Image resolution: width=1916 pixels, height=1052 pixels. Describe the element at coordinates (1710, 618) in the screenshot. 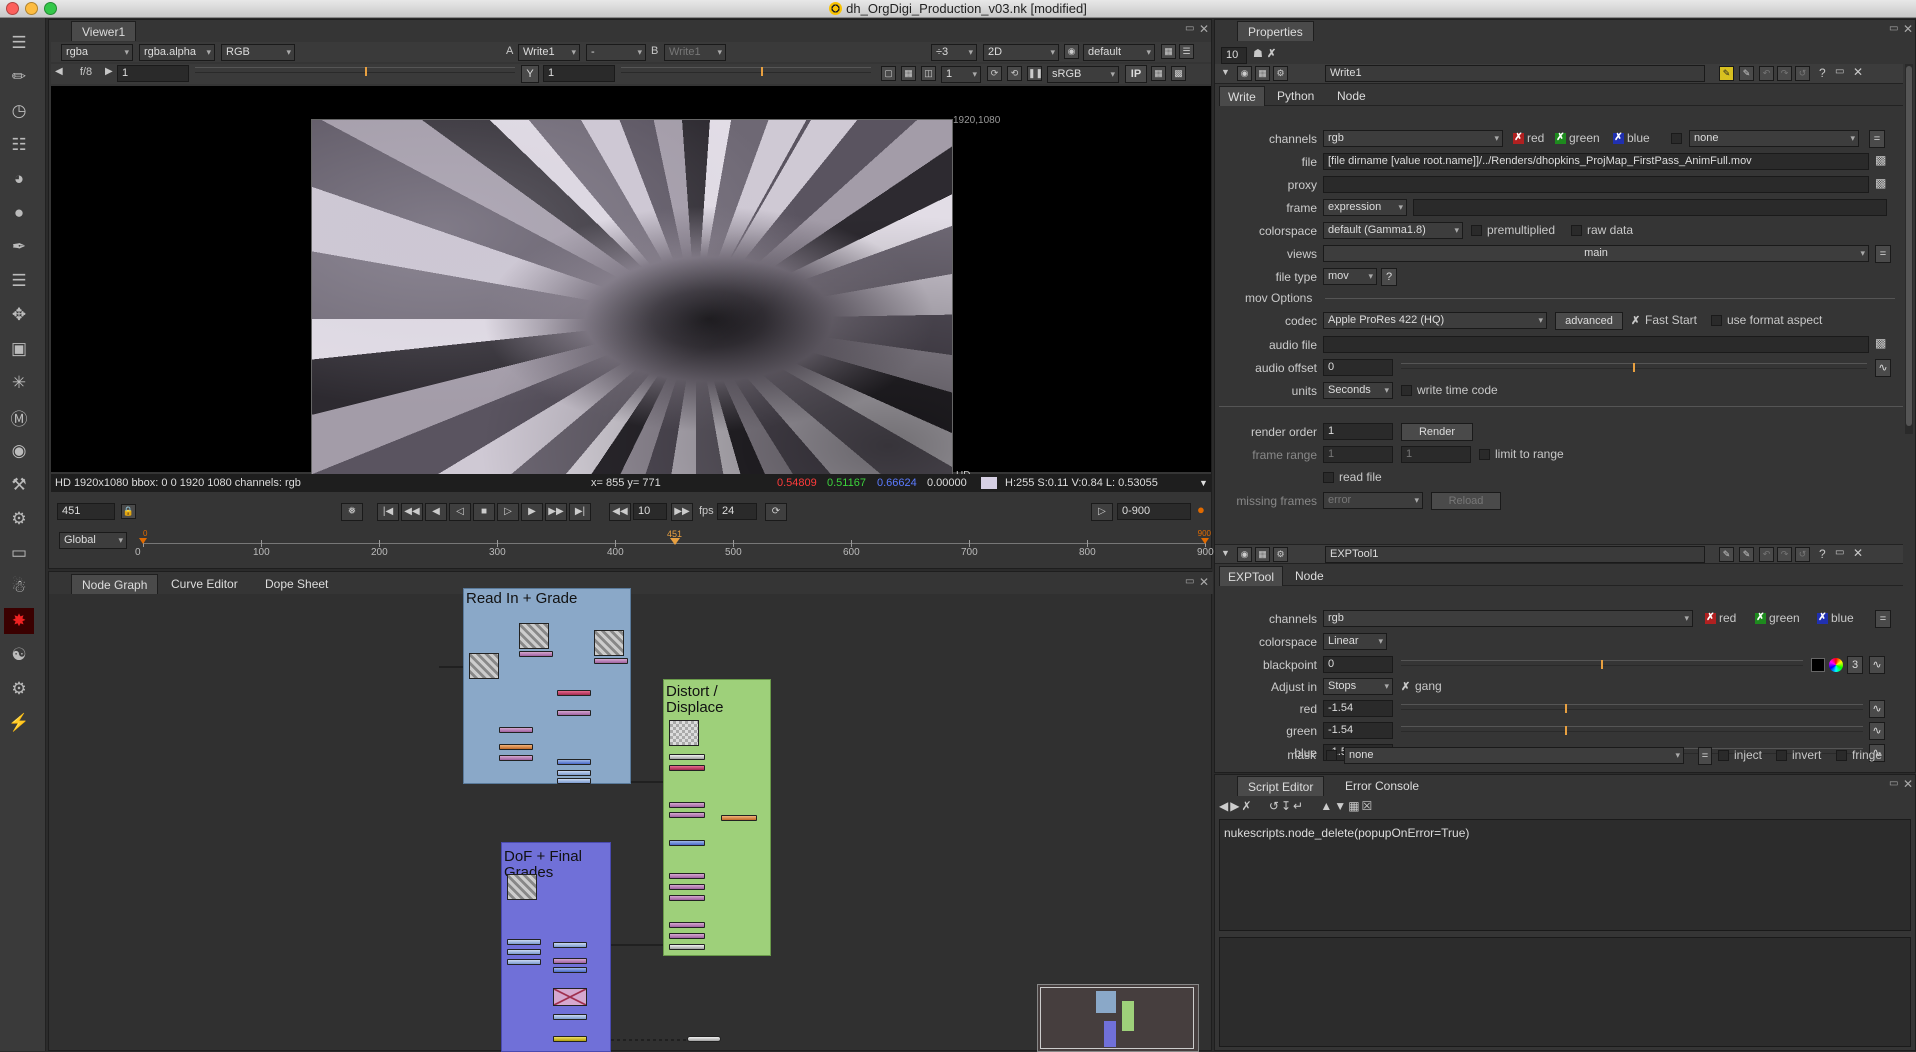

I see `red-channel-checkbox: ✗` at that location.